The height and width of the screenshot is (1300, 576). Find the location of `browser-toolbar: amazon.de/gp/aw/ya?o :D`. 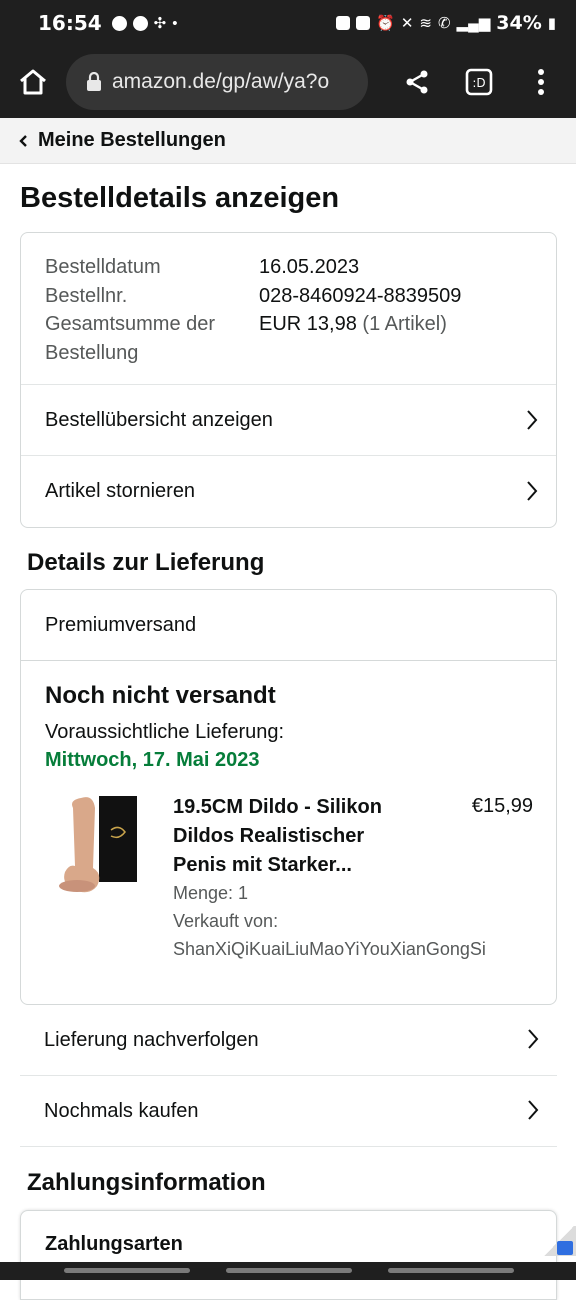

browser-toolbar: amazon.de/gp/aw/ya?o :D is located at coordinates (288, 82).